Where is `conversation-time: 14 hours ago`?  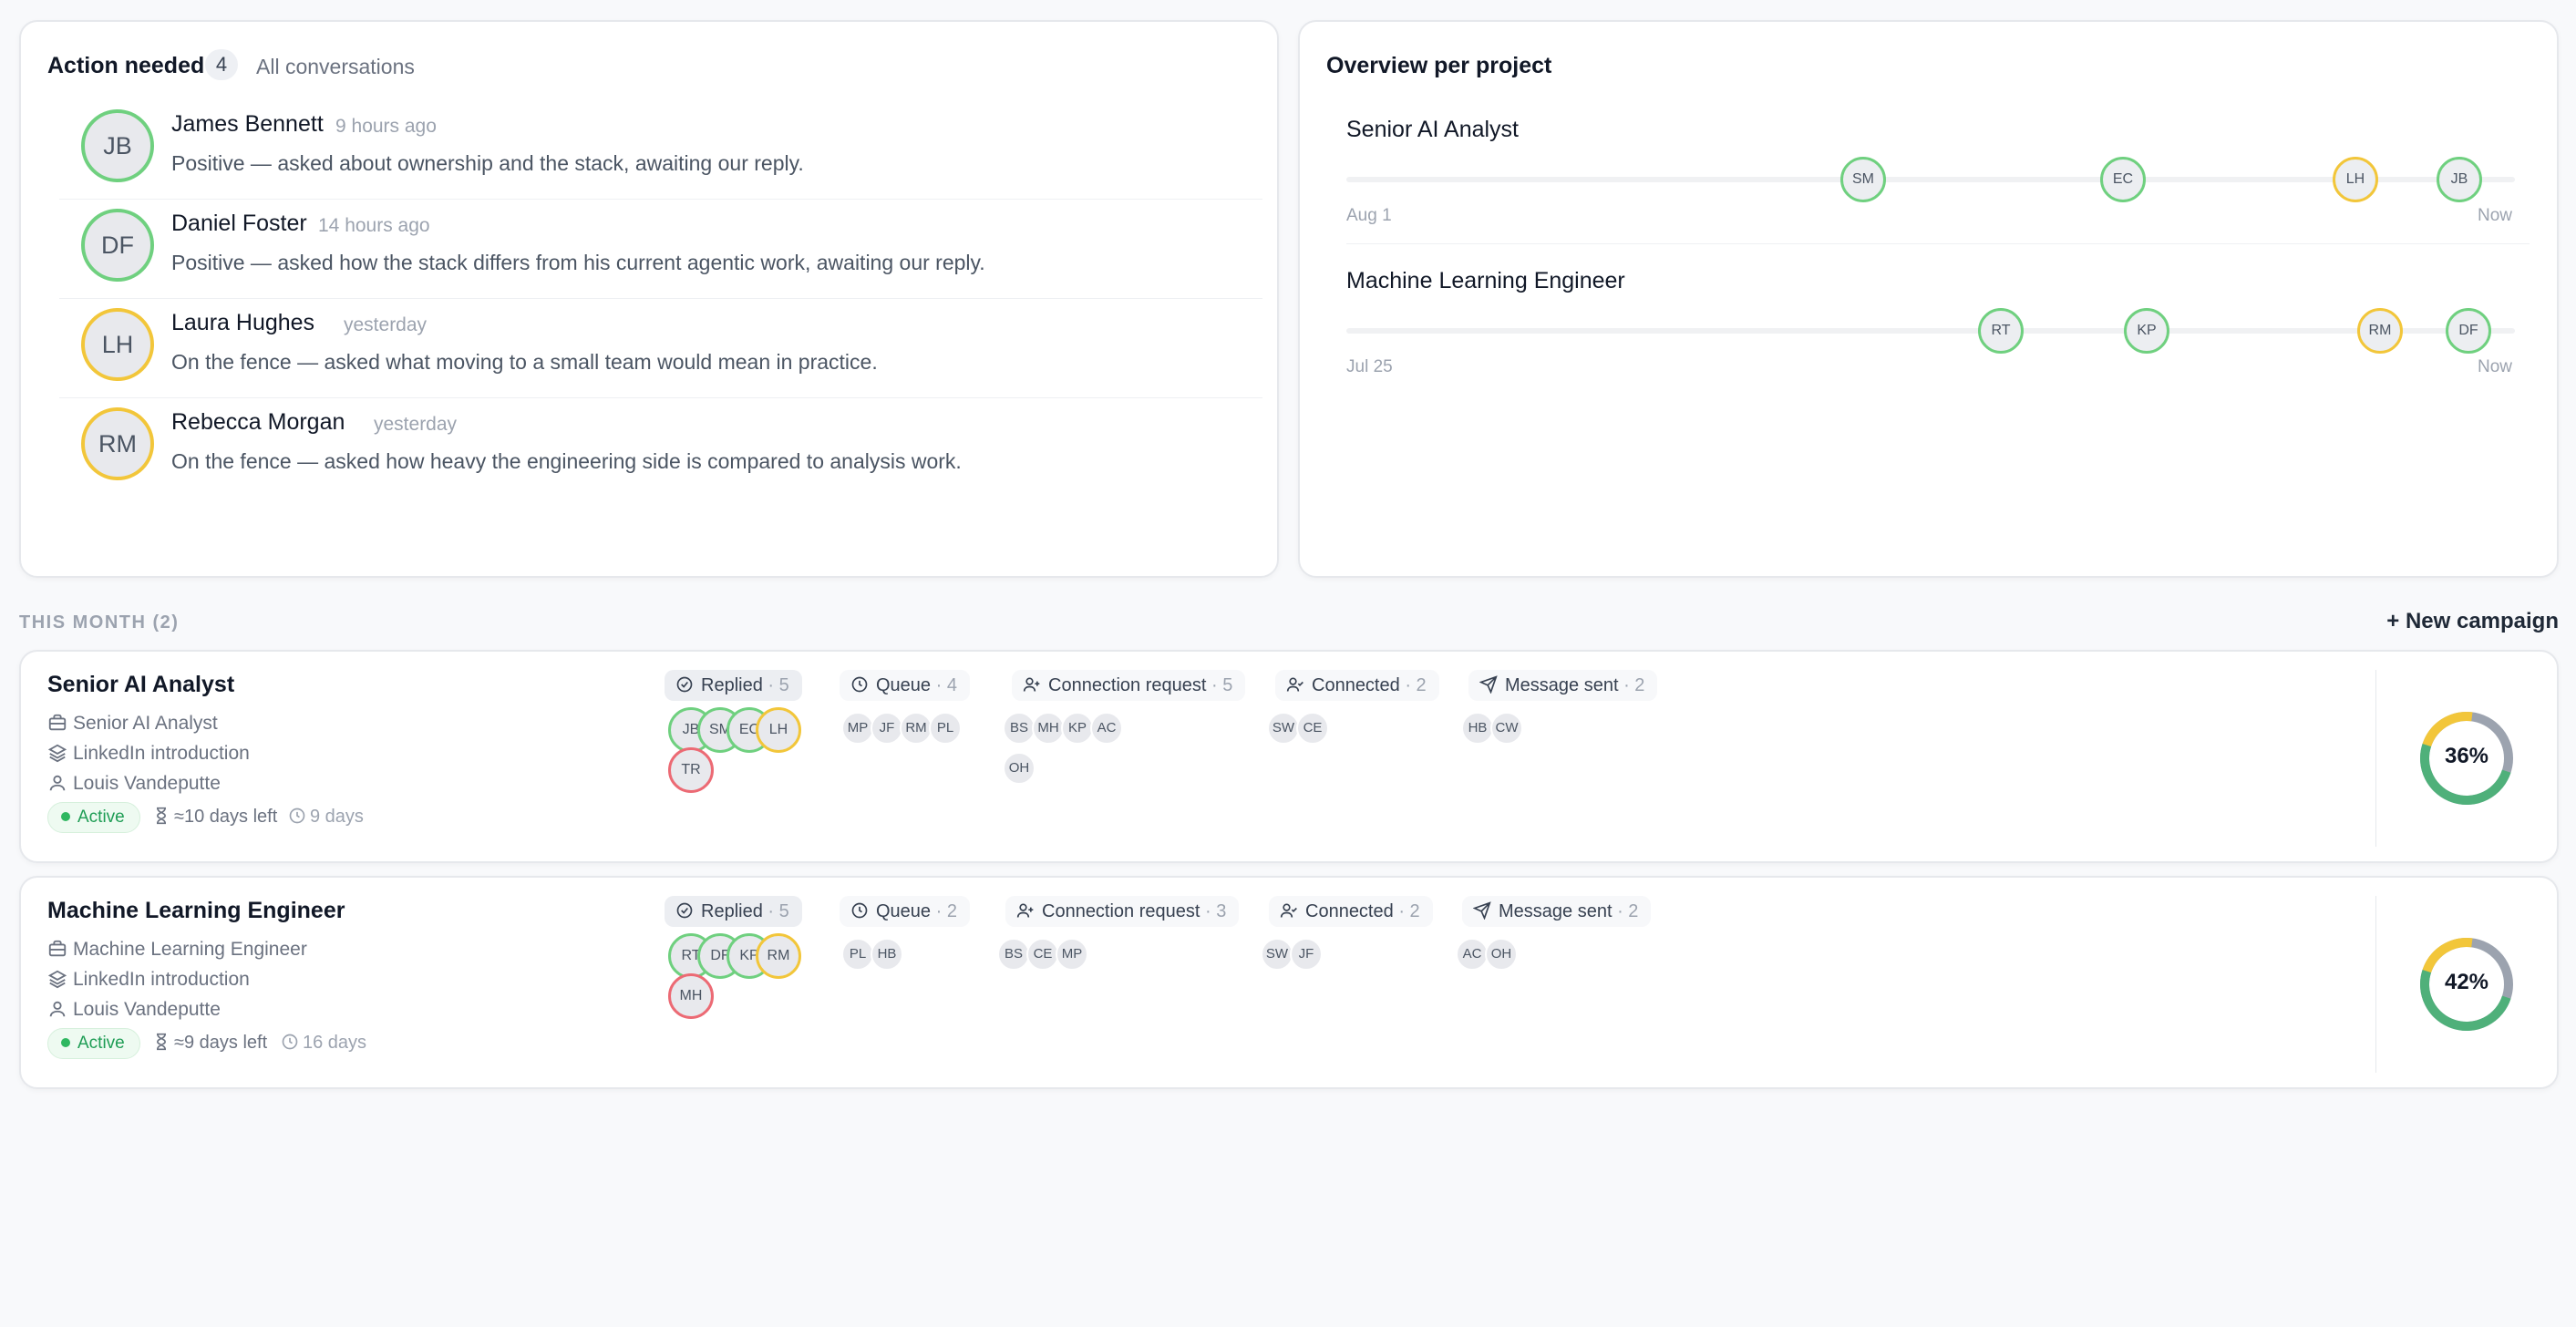 conversation-time: 14 hours ago is located at coordinates (374, 225).